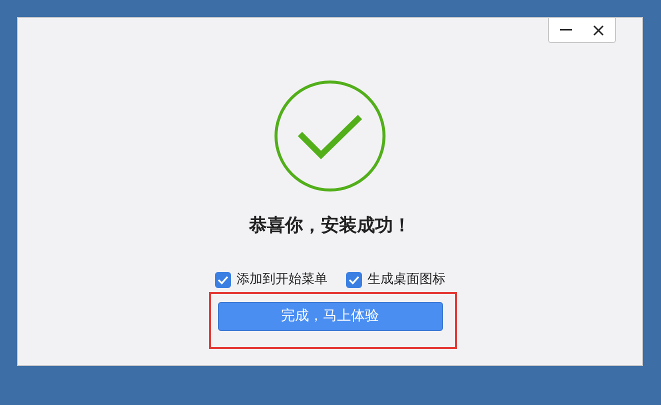  What do you see at coordinates (282, 280) in the screenshot?
I see `option-label: 添加到开始菜单` at bounding box center [282, 280].